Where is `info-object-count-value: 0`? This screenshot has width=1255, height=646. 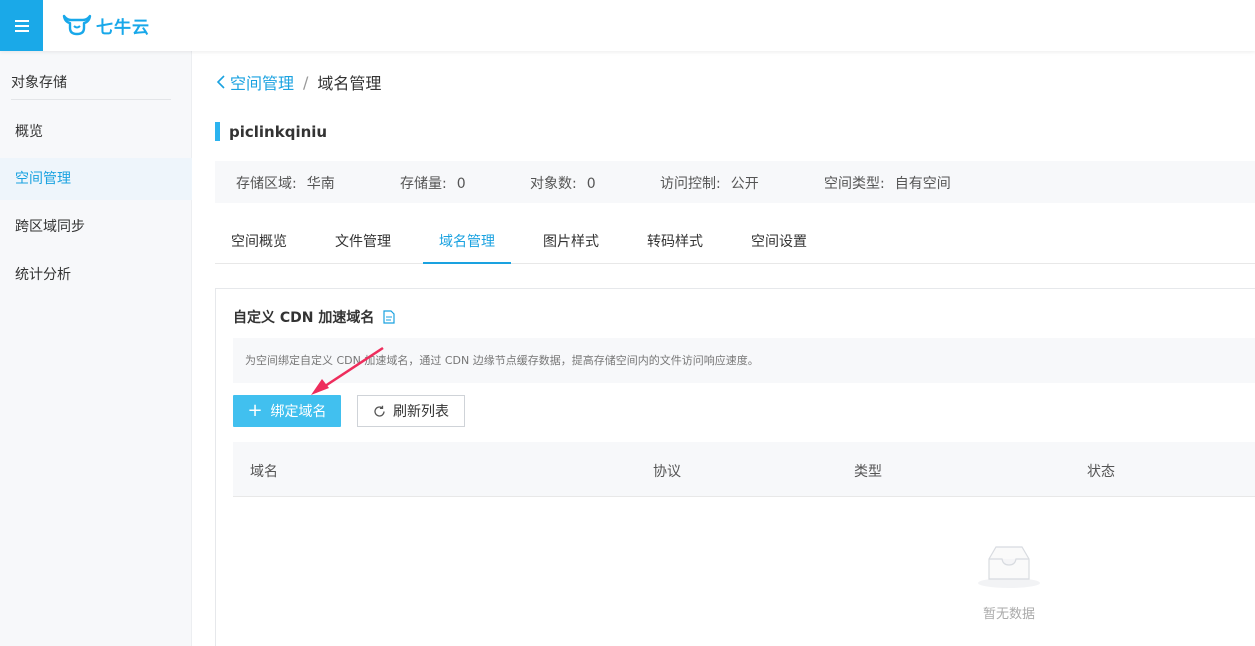
info-object-count-value: 0 is located at coordinates (591, 184).